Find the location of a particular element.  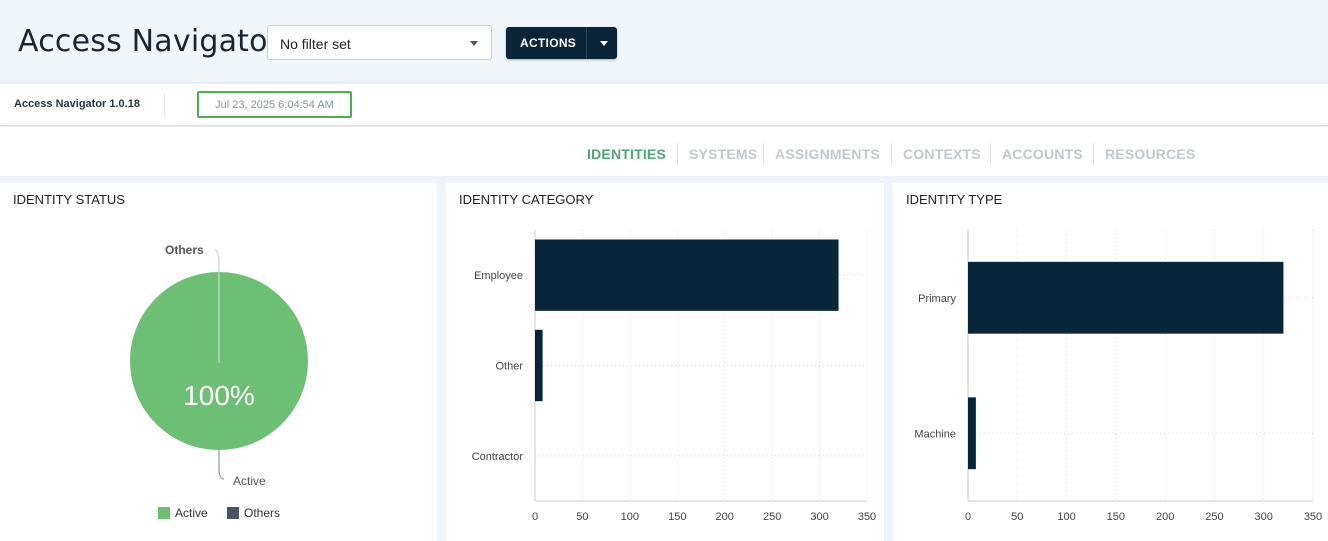

tab-identities: IDENTITIES is located at coordinates (626, 154).